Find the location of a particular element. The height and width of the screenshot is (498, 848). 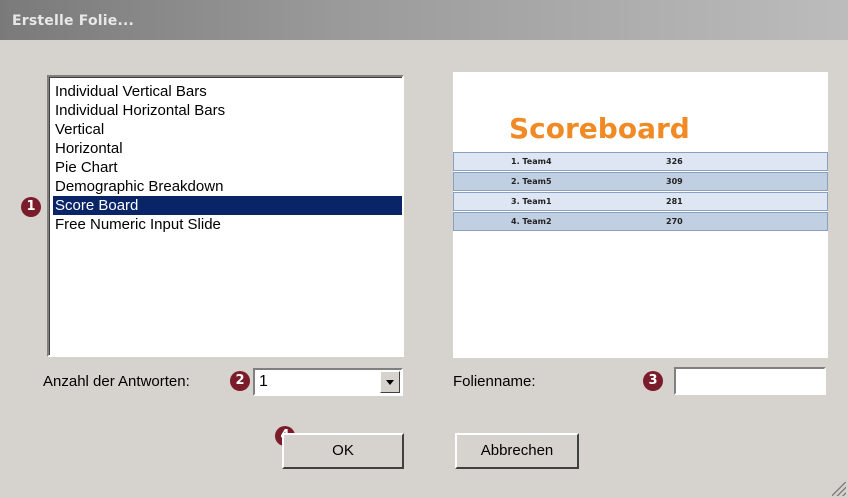

resize-grip is located at coordinates (839, 489).